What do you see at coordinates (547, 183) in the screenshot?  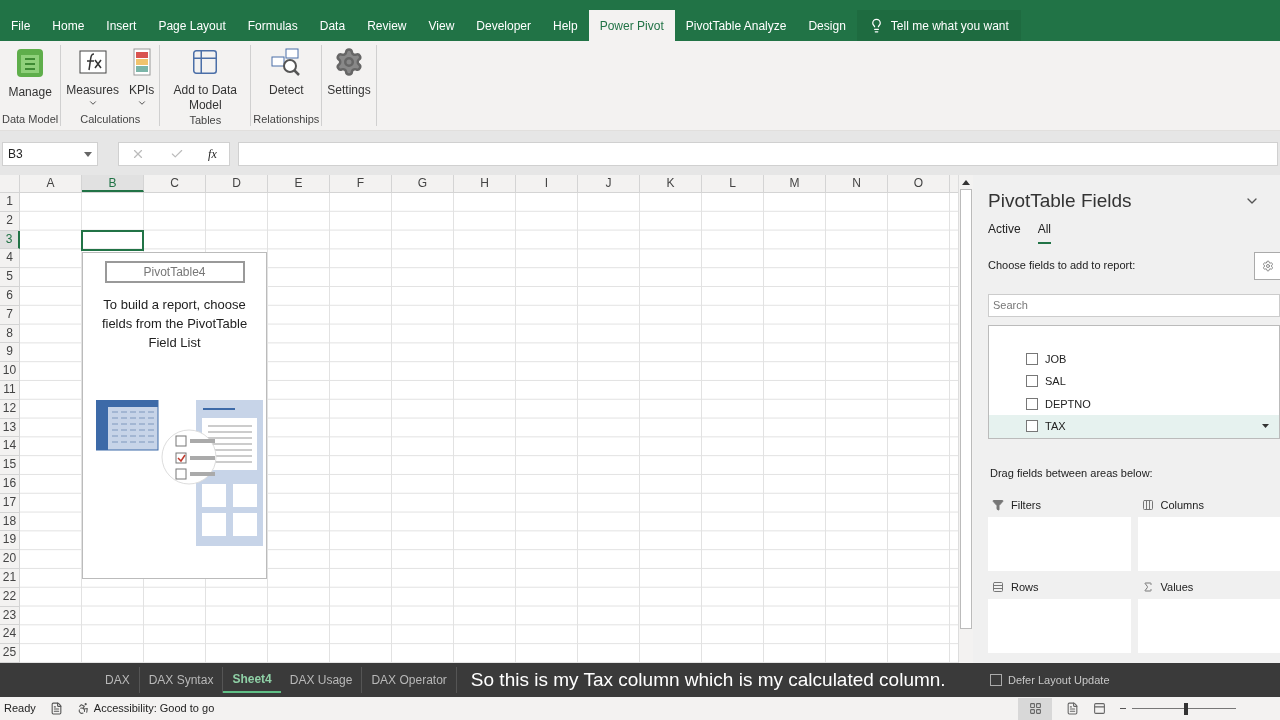 I see `column-header: I` at bounding box center [547, 183].